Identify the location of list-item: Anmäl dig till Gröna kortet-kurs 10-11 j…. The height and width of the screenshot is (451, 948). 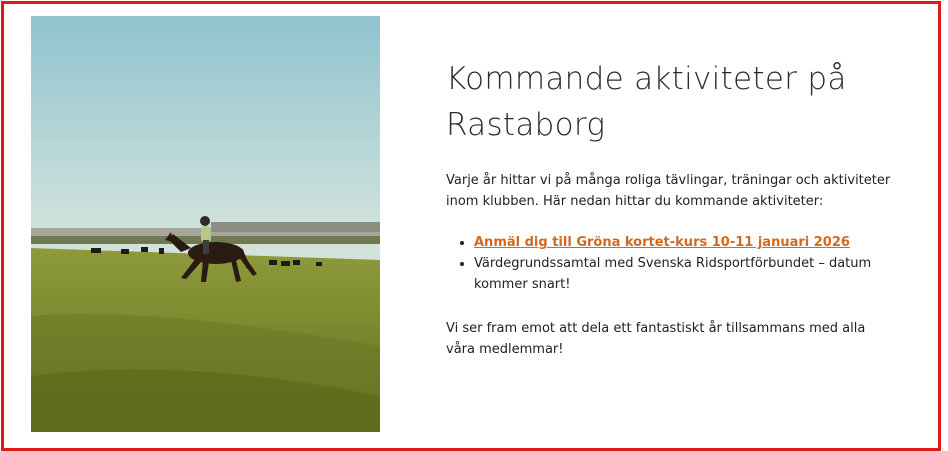
(685, 242).